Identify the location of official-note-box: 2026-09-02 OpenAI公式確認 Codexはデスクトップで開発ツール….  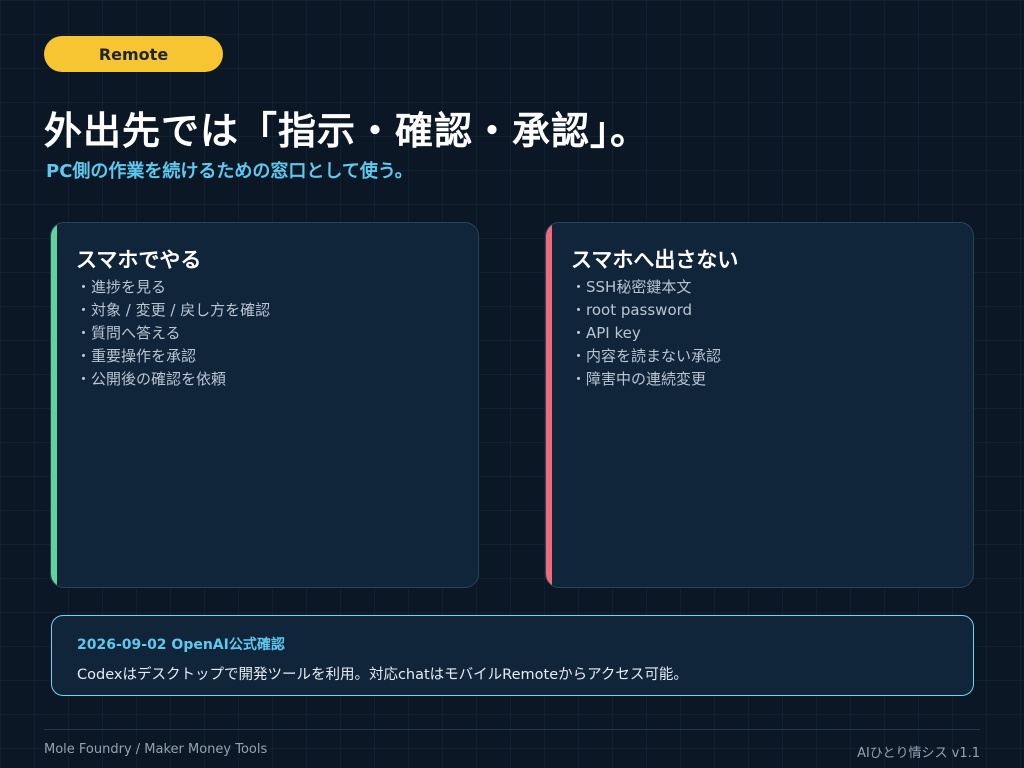
(512, 655).